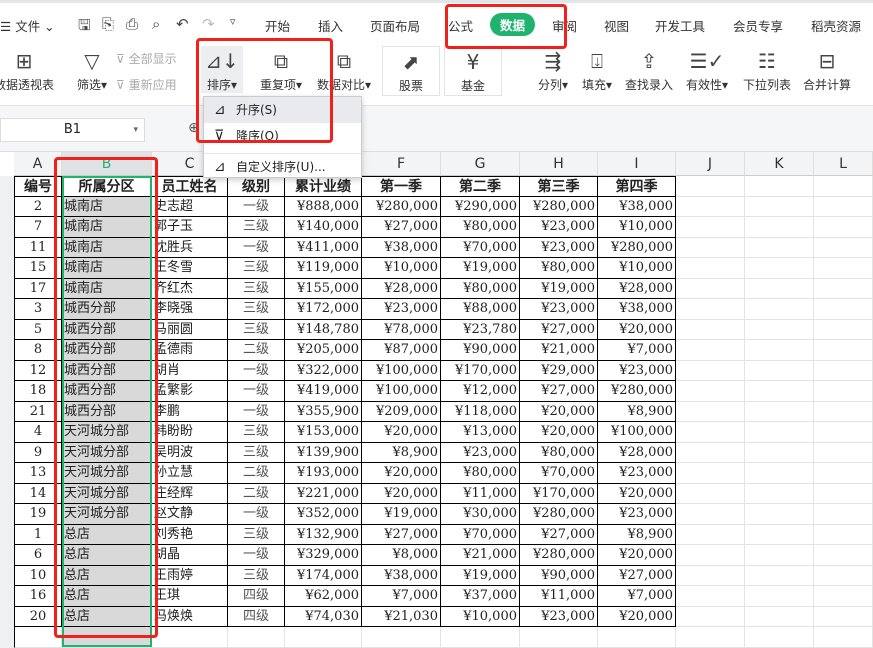 The height and width of the screenshot is (648, 873). What do you see at coordinates (323, 596) in the screenshot?
I see `table-cell: ¥62,000` at bounding box center [323, 596].